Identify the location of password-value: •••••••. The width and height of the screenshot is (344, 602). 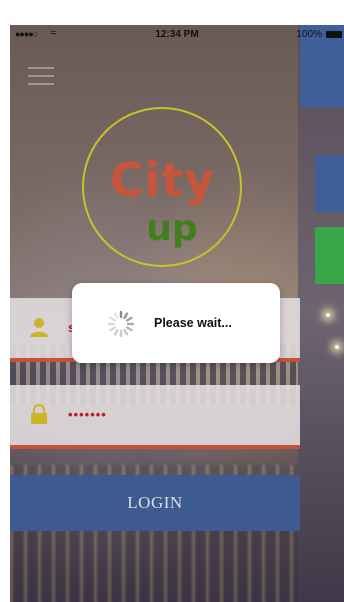
(87, 414).